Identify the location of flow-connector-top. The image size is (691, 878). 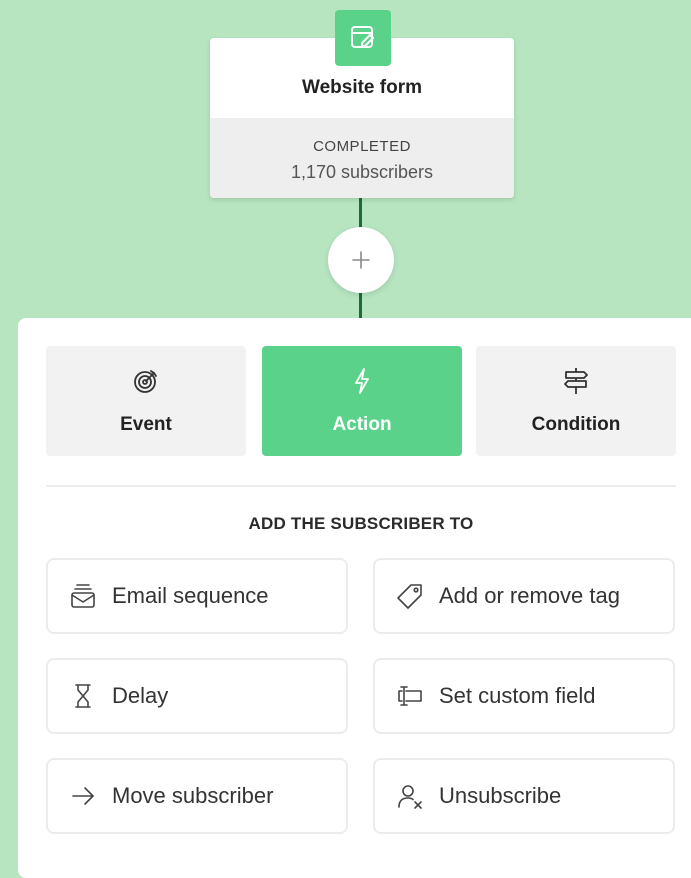
(360, 214).